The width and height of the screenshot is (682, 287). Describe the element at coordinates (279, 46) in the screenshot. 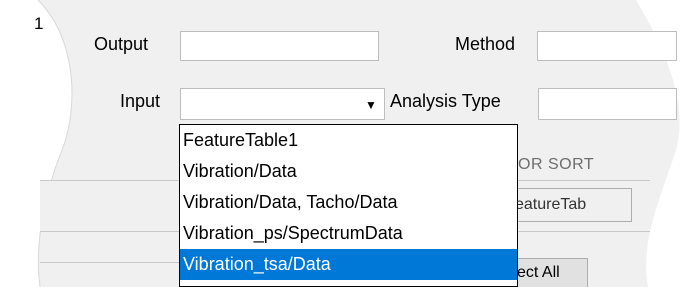

I see `output-field` at that location.